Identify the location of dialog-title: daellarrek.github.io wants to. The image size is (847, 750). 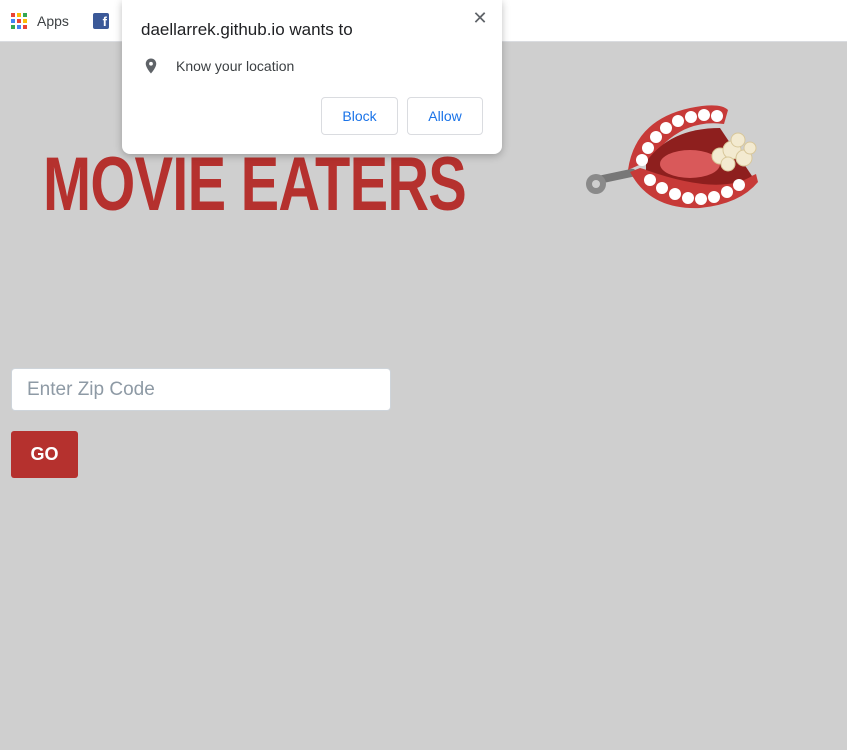
(247, 29).